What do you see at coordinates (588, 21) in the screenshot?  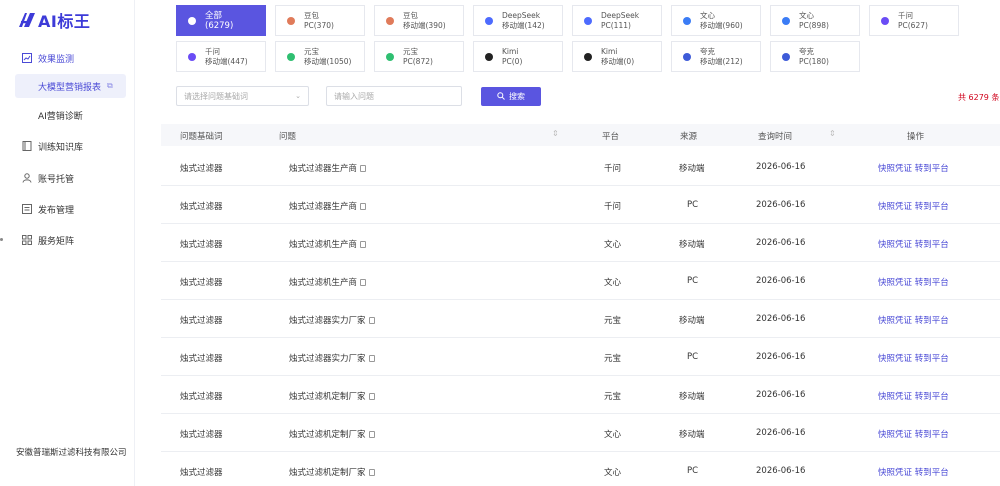 I see `deepseek-icon` at bounding box center [588, 21].